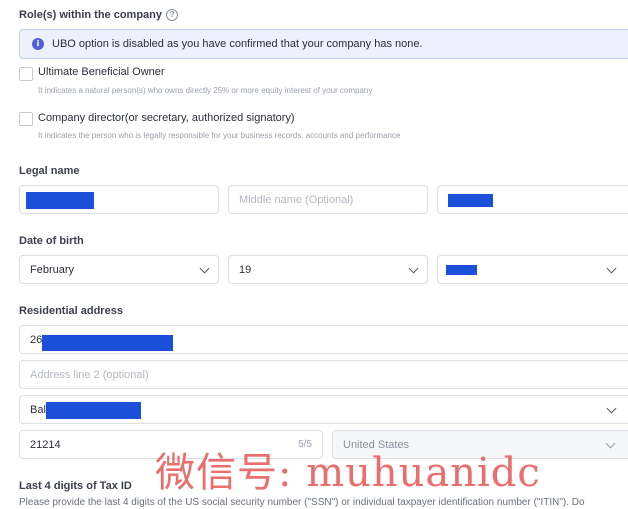  Describe the element at coordinates (470, 200) in the screenshot. I see `redacted-last-name` at that location.